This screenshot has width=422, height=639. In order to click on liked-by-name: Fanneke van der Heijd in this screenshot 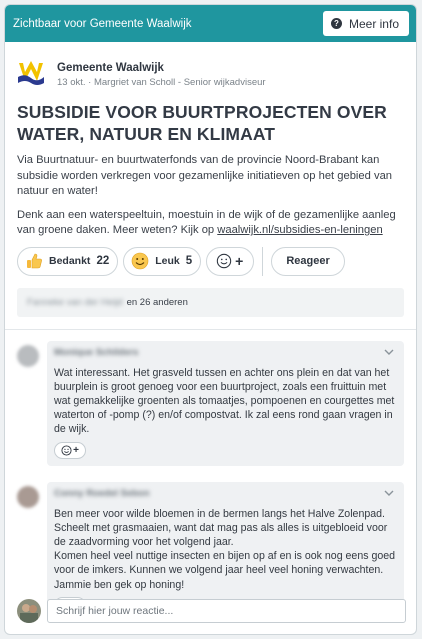, I will do `click(75, 302)`.